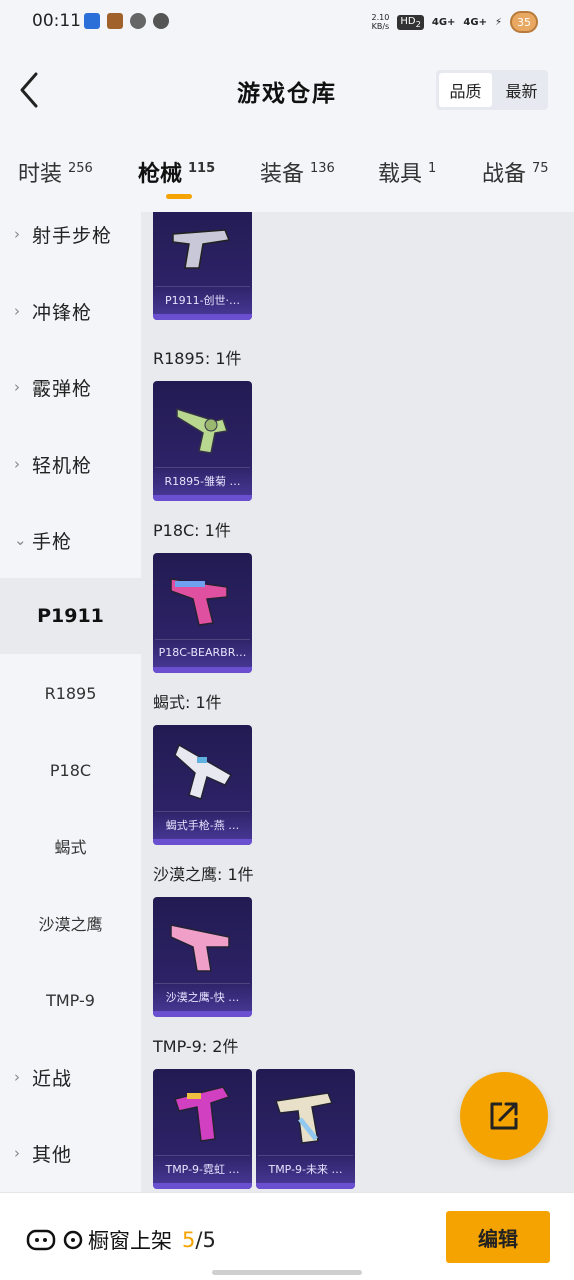 This screenshot has height=1280, width=574. What do you see at coordinates (70, 387) in the screenshot?
I see `category-shotgun: › 霰弹枪` at bounding box center [70, 387].